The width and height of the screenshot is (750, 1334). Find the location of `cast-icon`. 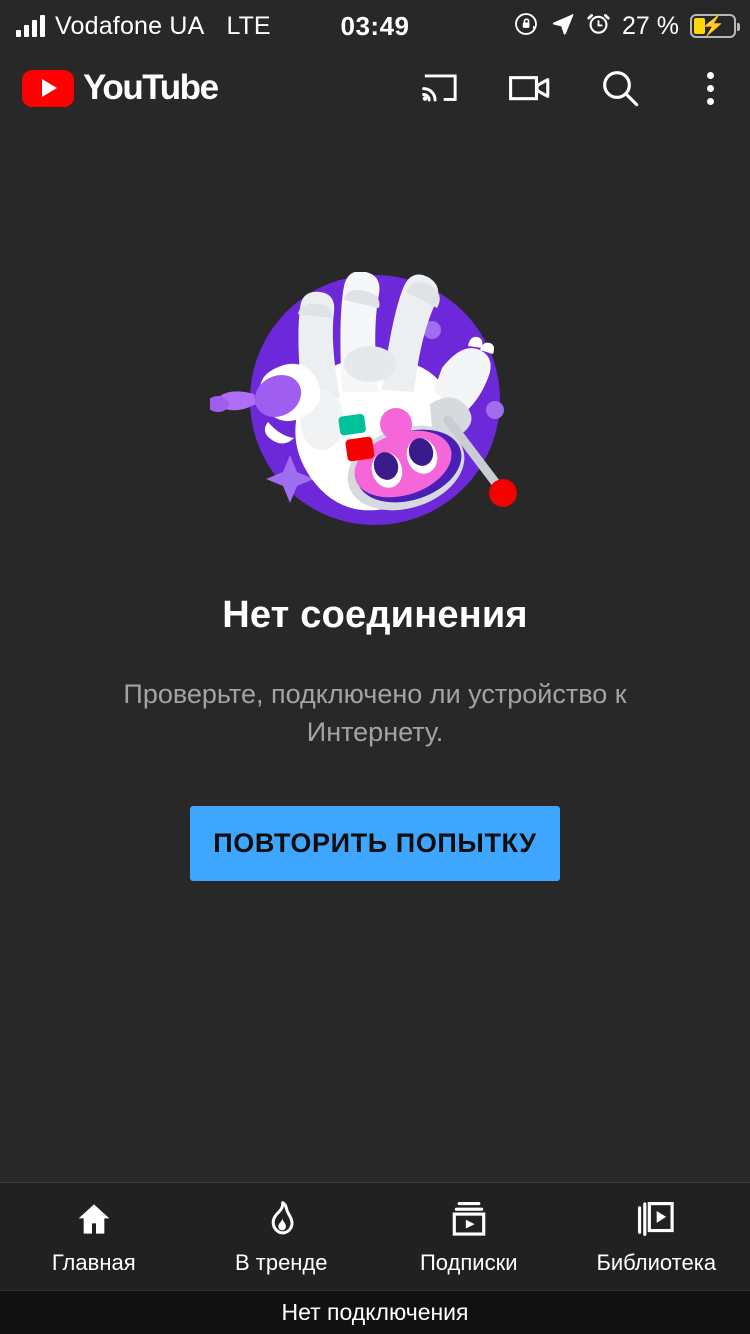

cast-icon is located at coordinates (440, 88).